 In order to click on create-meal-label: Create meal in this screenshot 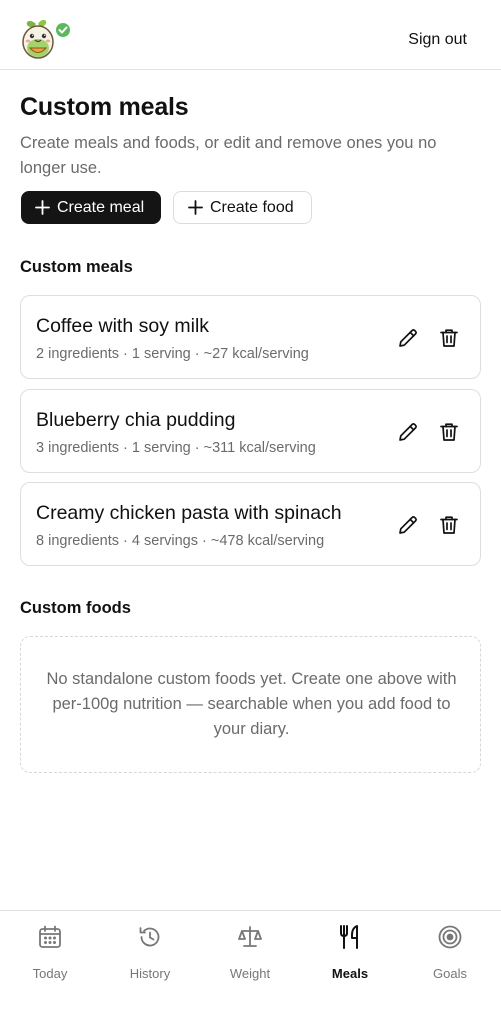, I will do `click(101, 207)`.